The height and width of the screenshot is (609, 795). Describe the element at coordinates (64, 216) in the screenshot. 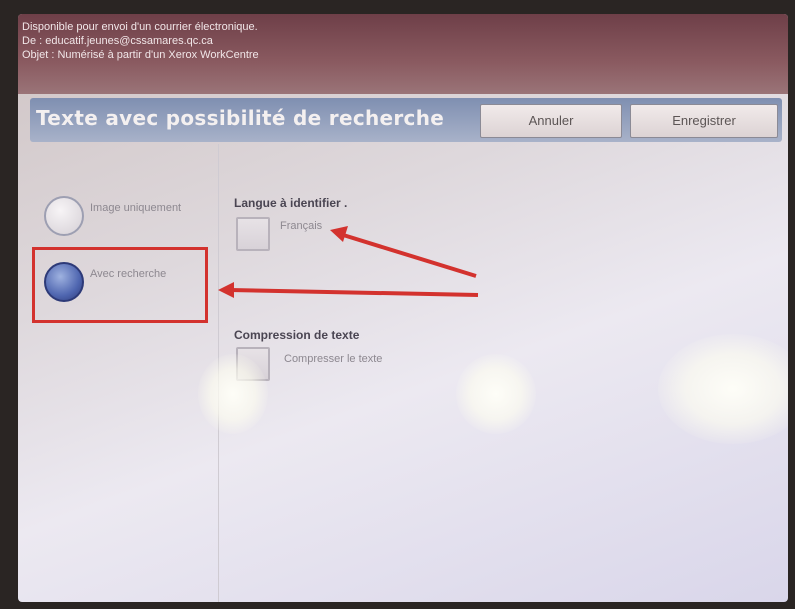

I see `radio-button` at that location.